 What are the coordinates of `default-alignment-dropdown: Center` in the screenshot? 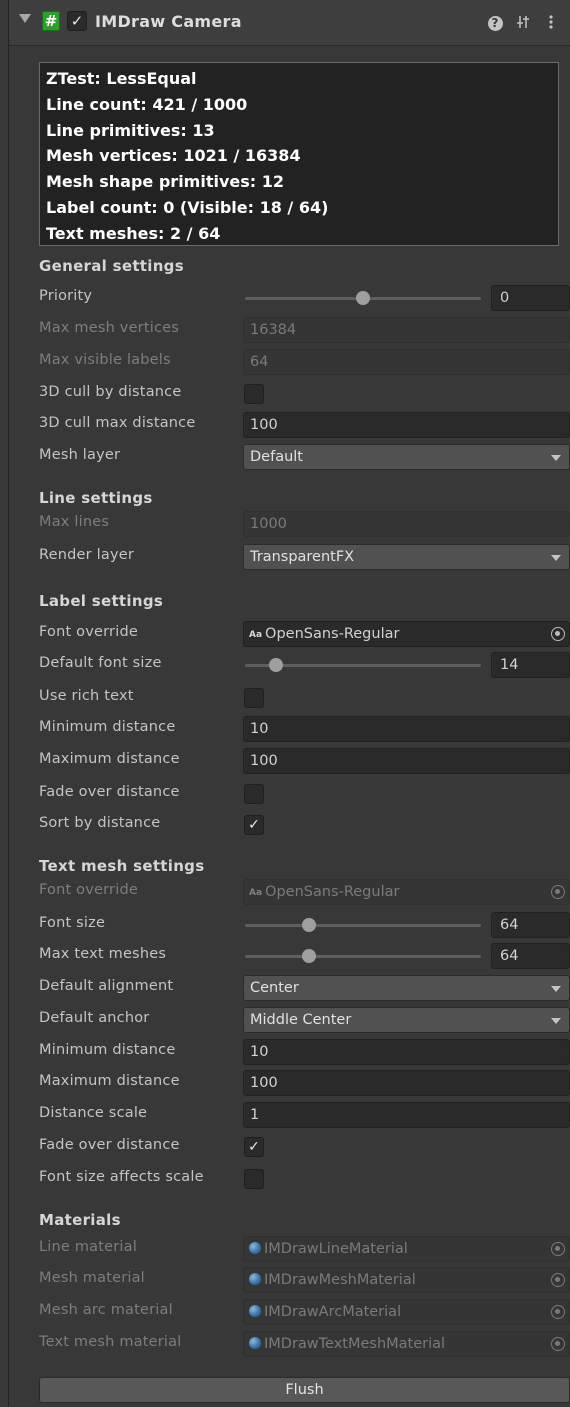 It's located at (406, 988).